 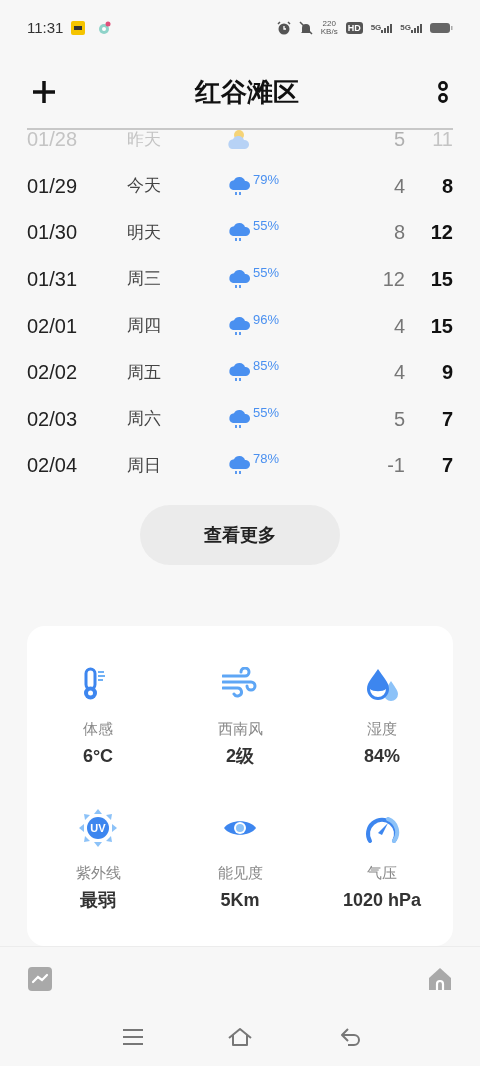 I want to click on eye-icon, so click(x=240, y=828).